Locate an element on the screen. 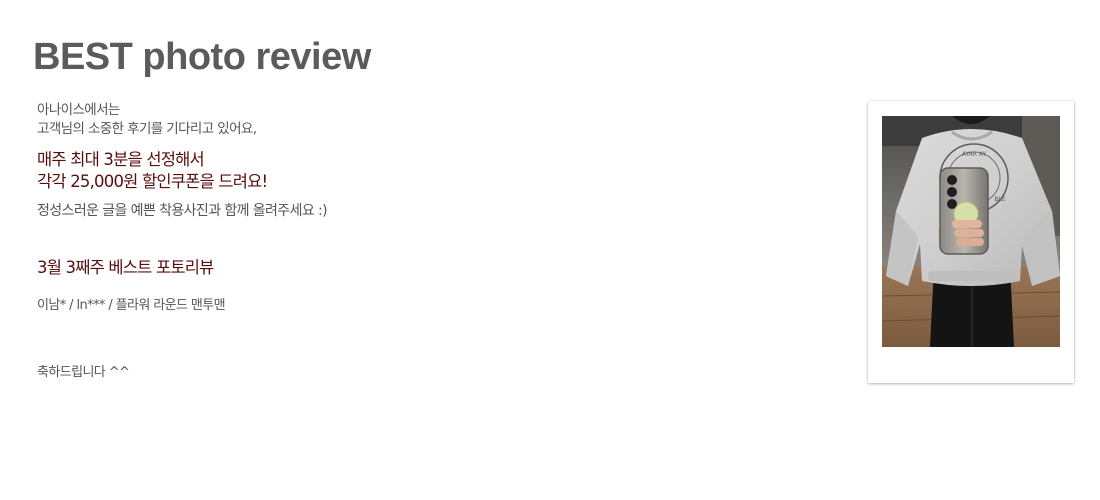 This screenshot has height=500, width=1100. highlight-line-1: 매주 최대 3분을 선정해서 is located at coordinates (121, 159).